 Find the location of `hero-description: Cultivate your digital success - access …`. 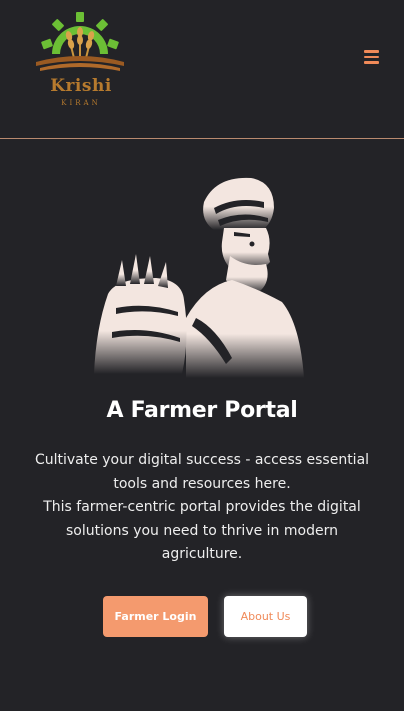

hero-description: Cultivate your digital success - access … is located at coordinates (202, 508).